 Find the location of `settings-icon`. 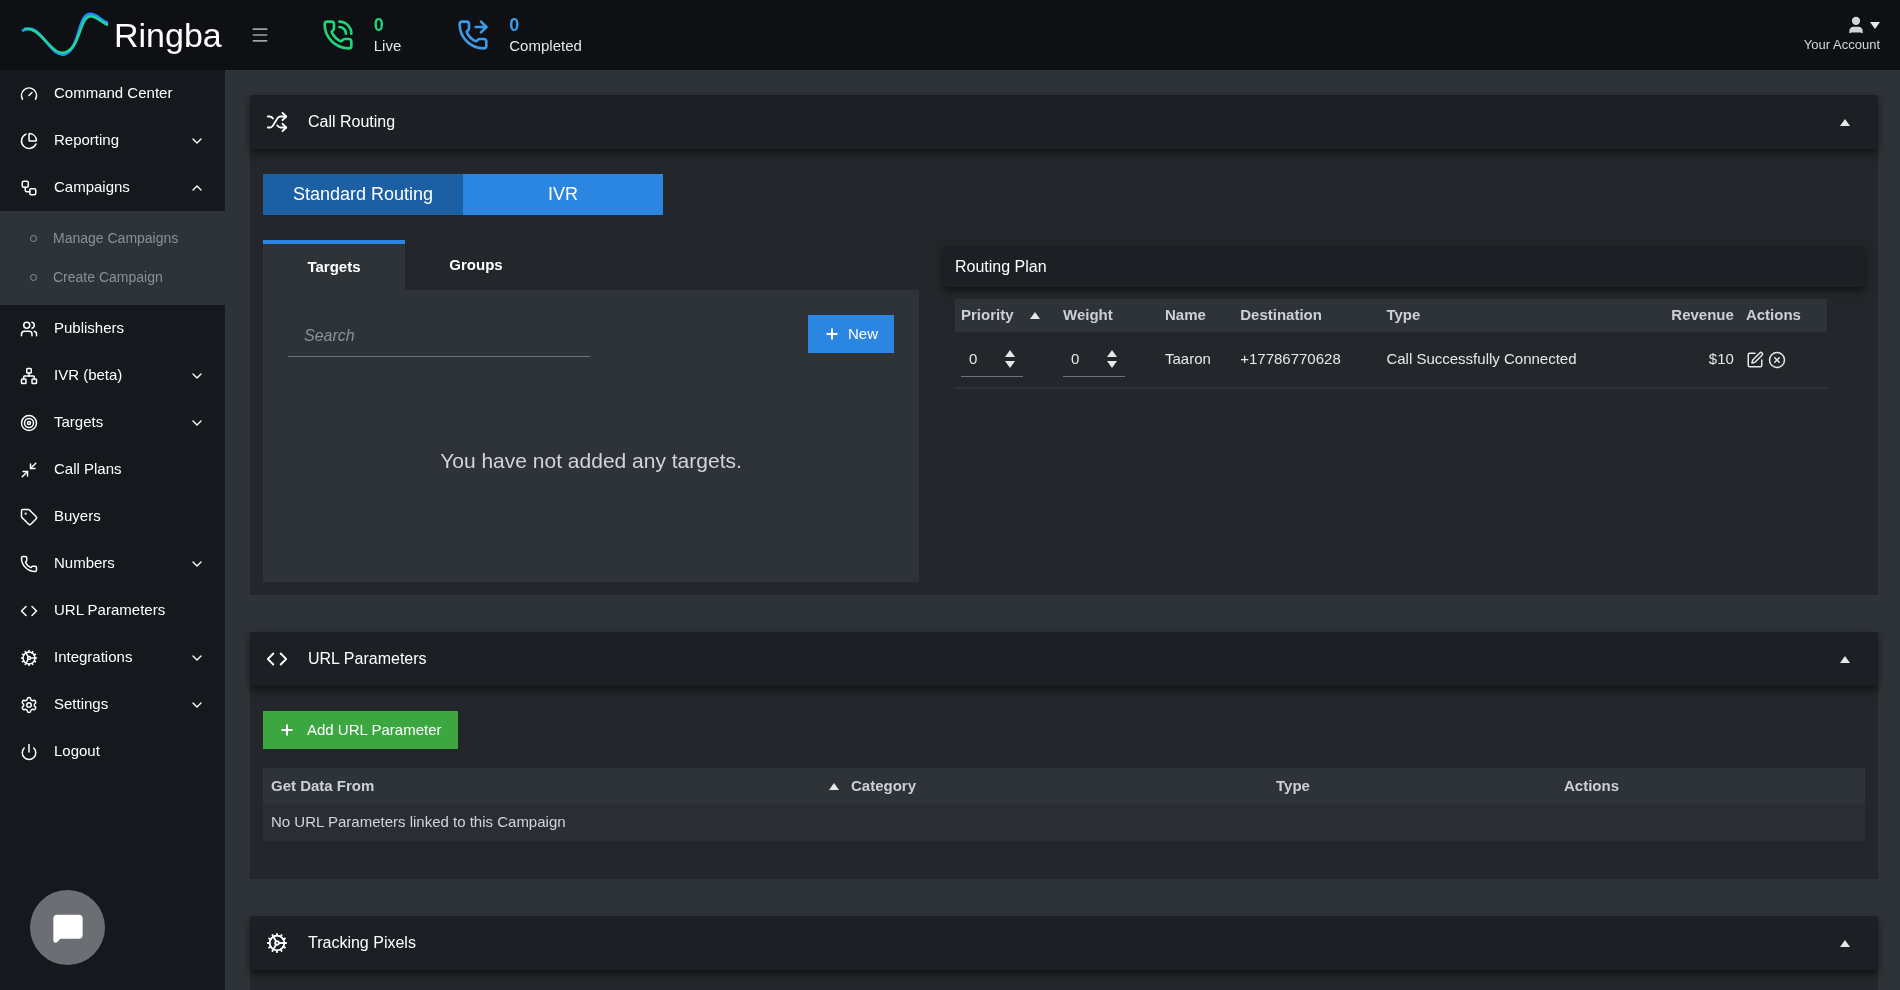

settings-icon is located at coordinates (29, 704).